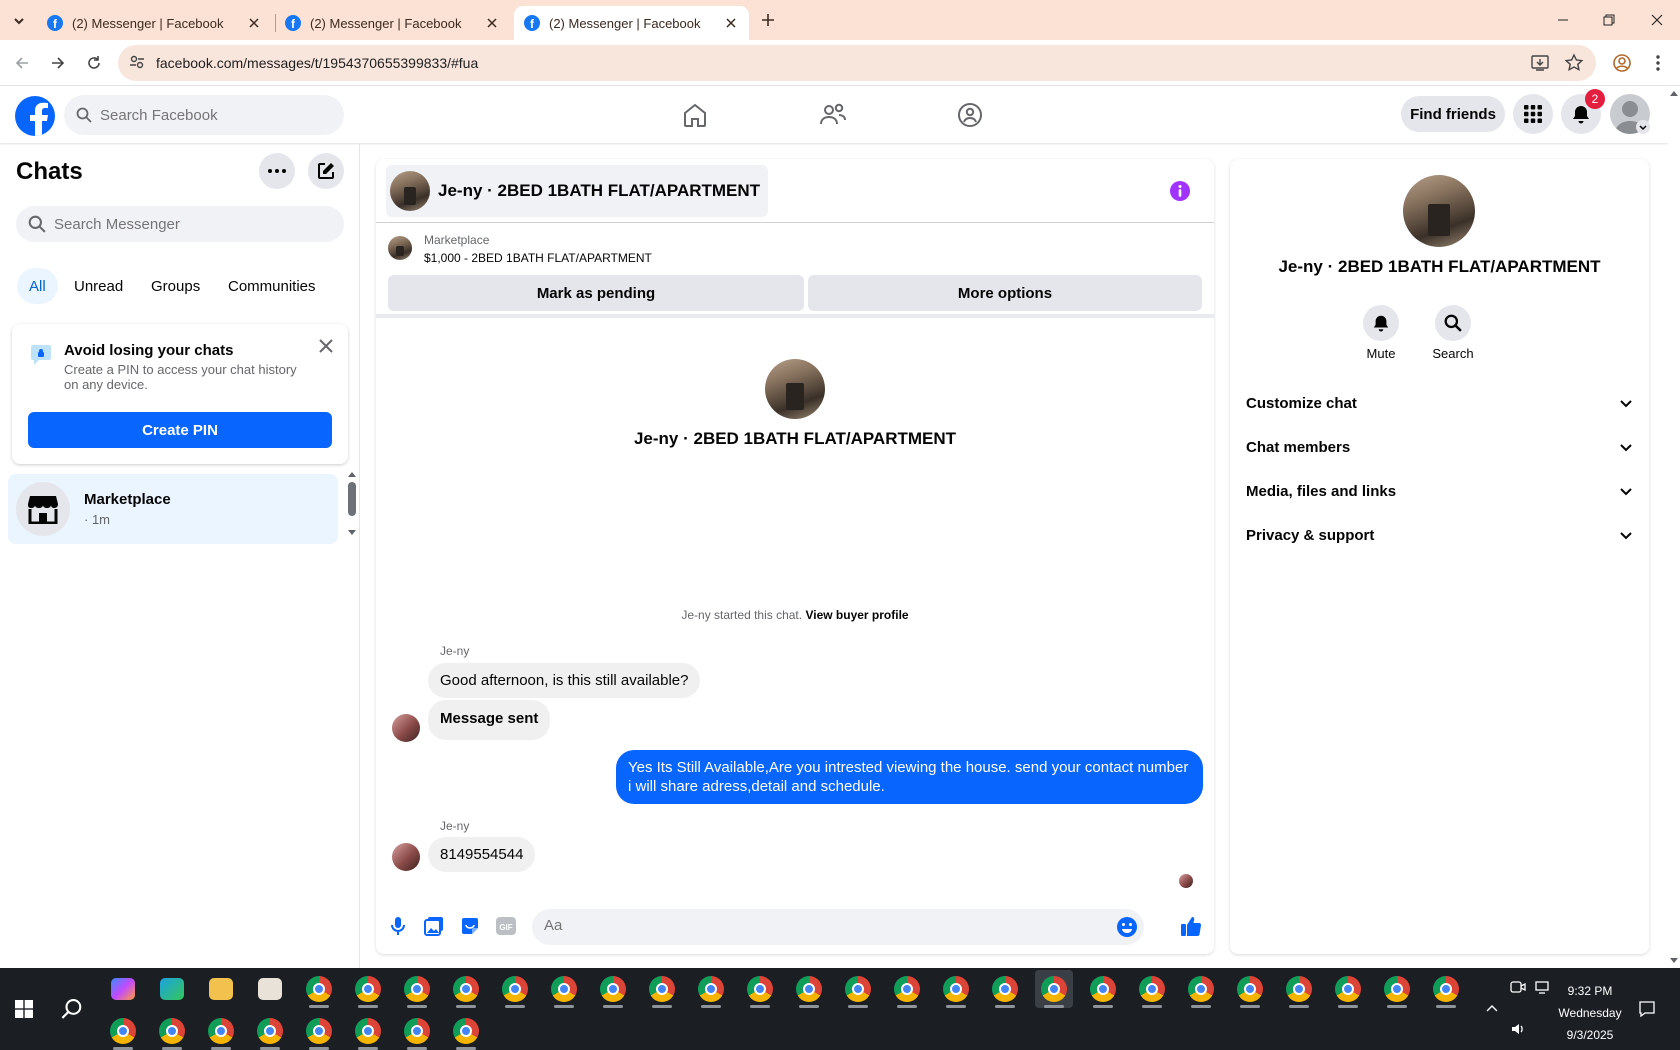 The width and height of the screenshot is (1680, 1050). Describe the element at coordinates (833, 115) in the screenshot. I see `nav-friends` at that location.